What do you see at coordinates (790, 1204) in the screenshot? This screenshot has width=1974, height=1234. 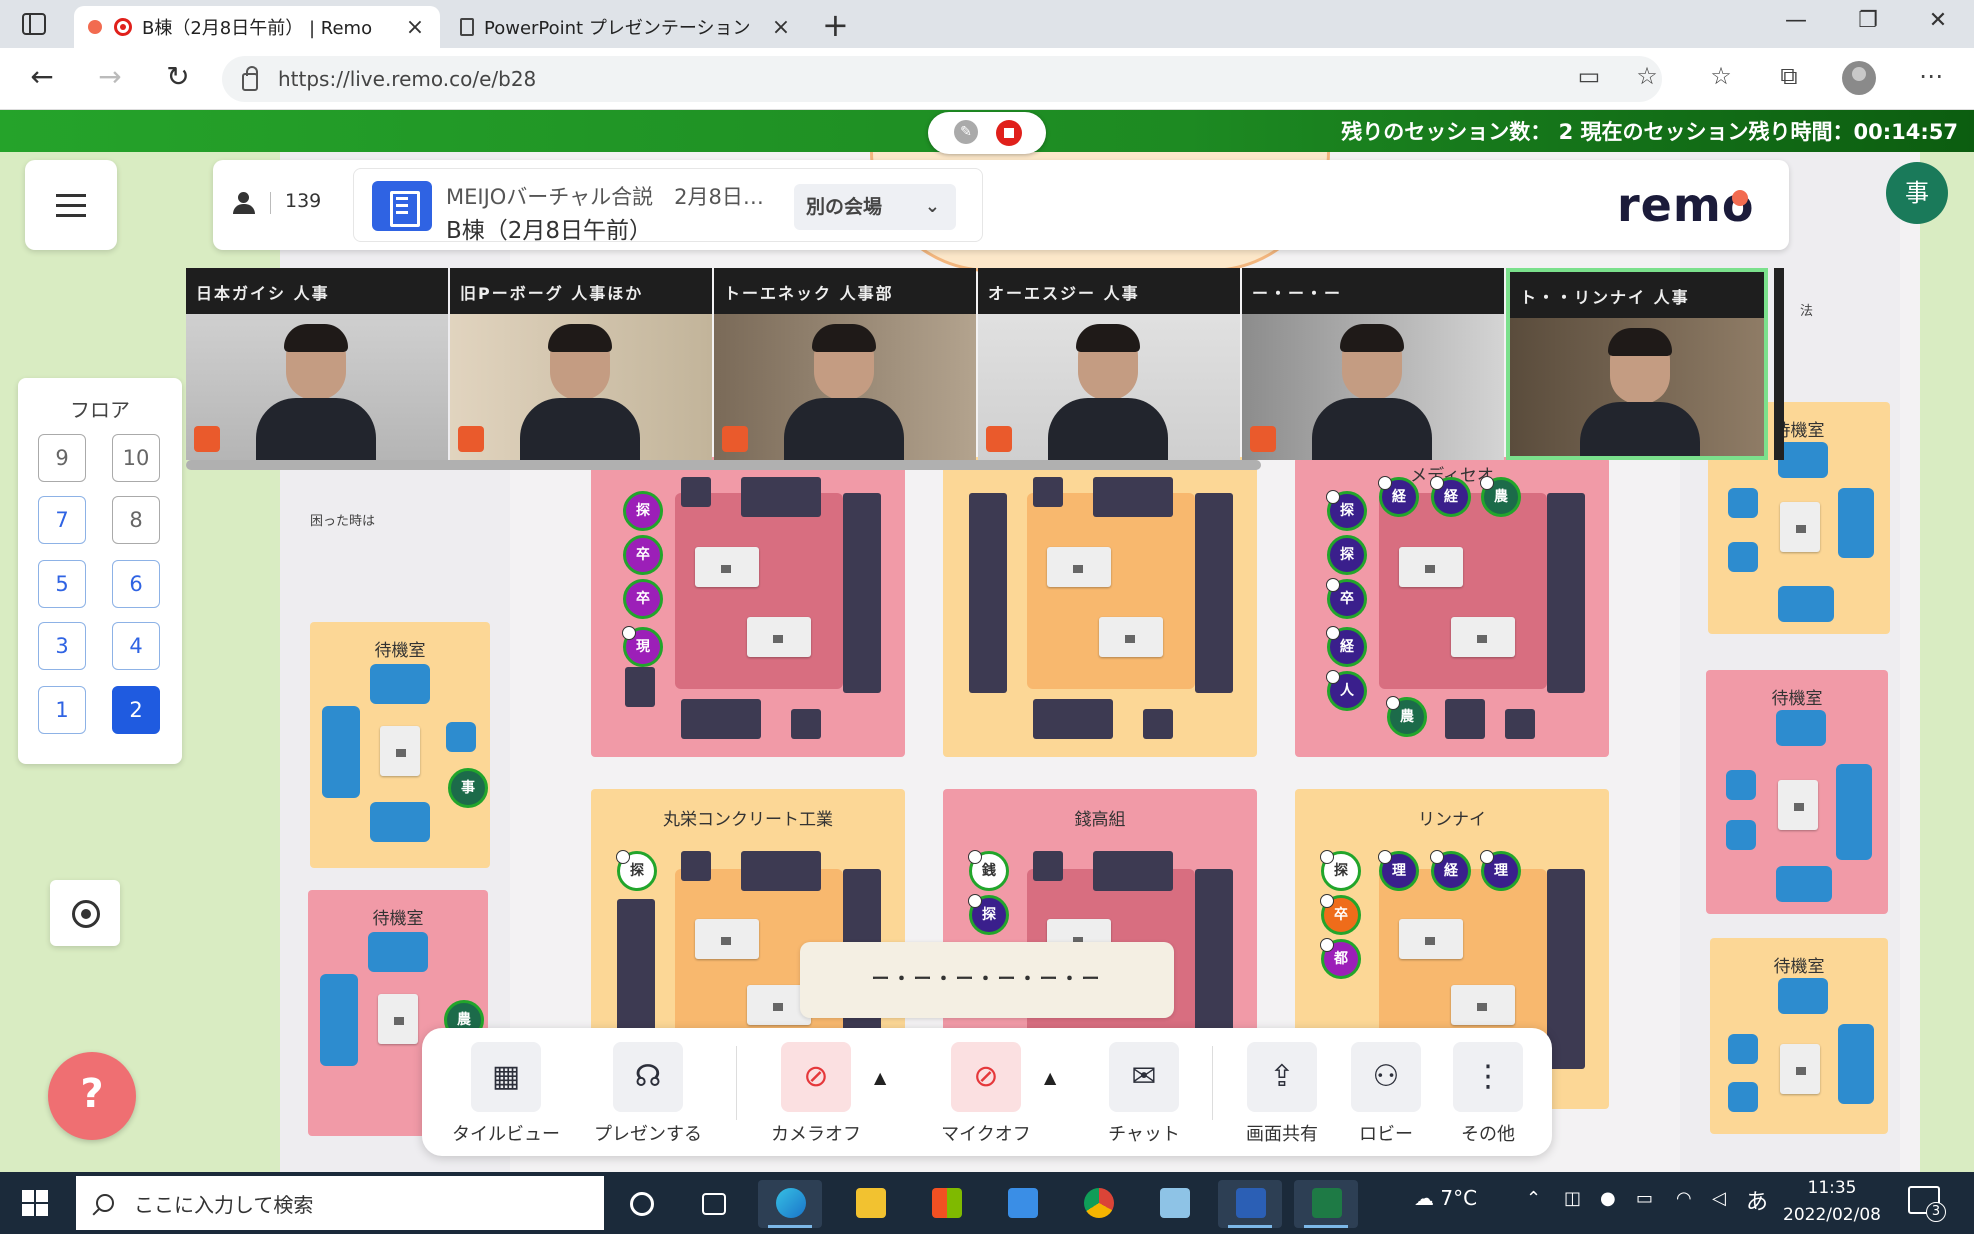 I see `edge-taskbar-icon` at bounding box center [790, 1204].